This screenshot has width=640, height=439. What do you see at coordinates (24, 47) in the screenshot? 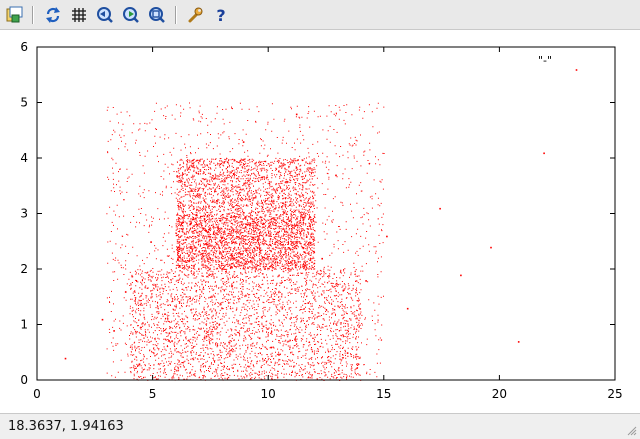
I see `y-tick-label: 6` at bounding box center [24, 47].